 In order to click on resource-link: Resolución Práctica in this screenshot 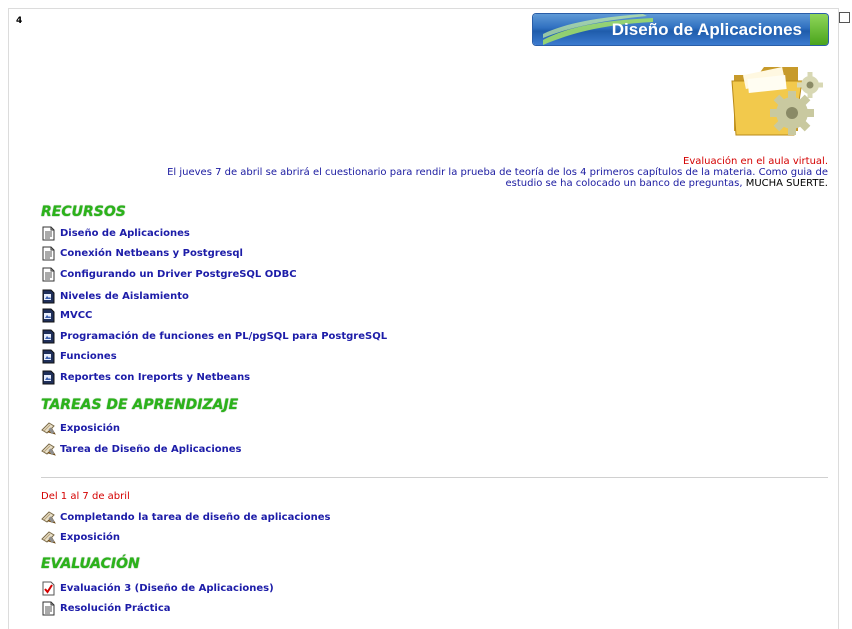, I will do `click(106, 608)`.